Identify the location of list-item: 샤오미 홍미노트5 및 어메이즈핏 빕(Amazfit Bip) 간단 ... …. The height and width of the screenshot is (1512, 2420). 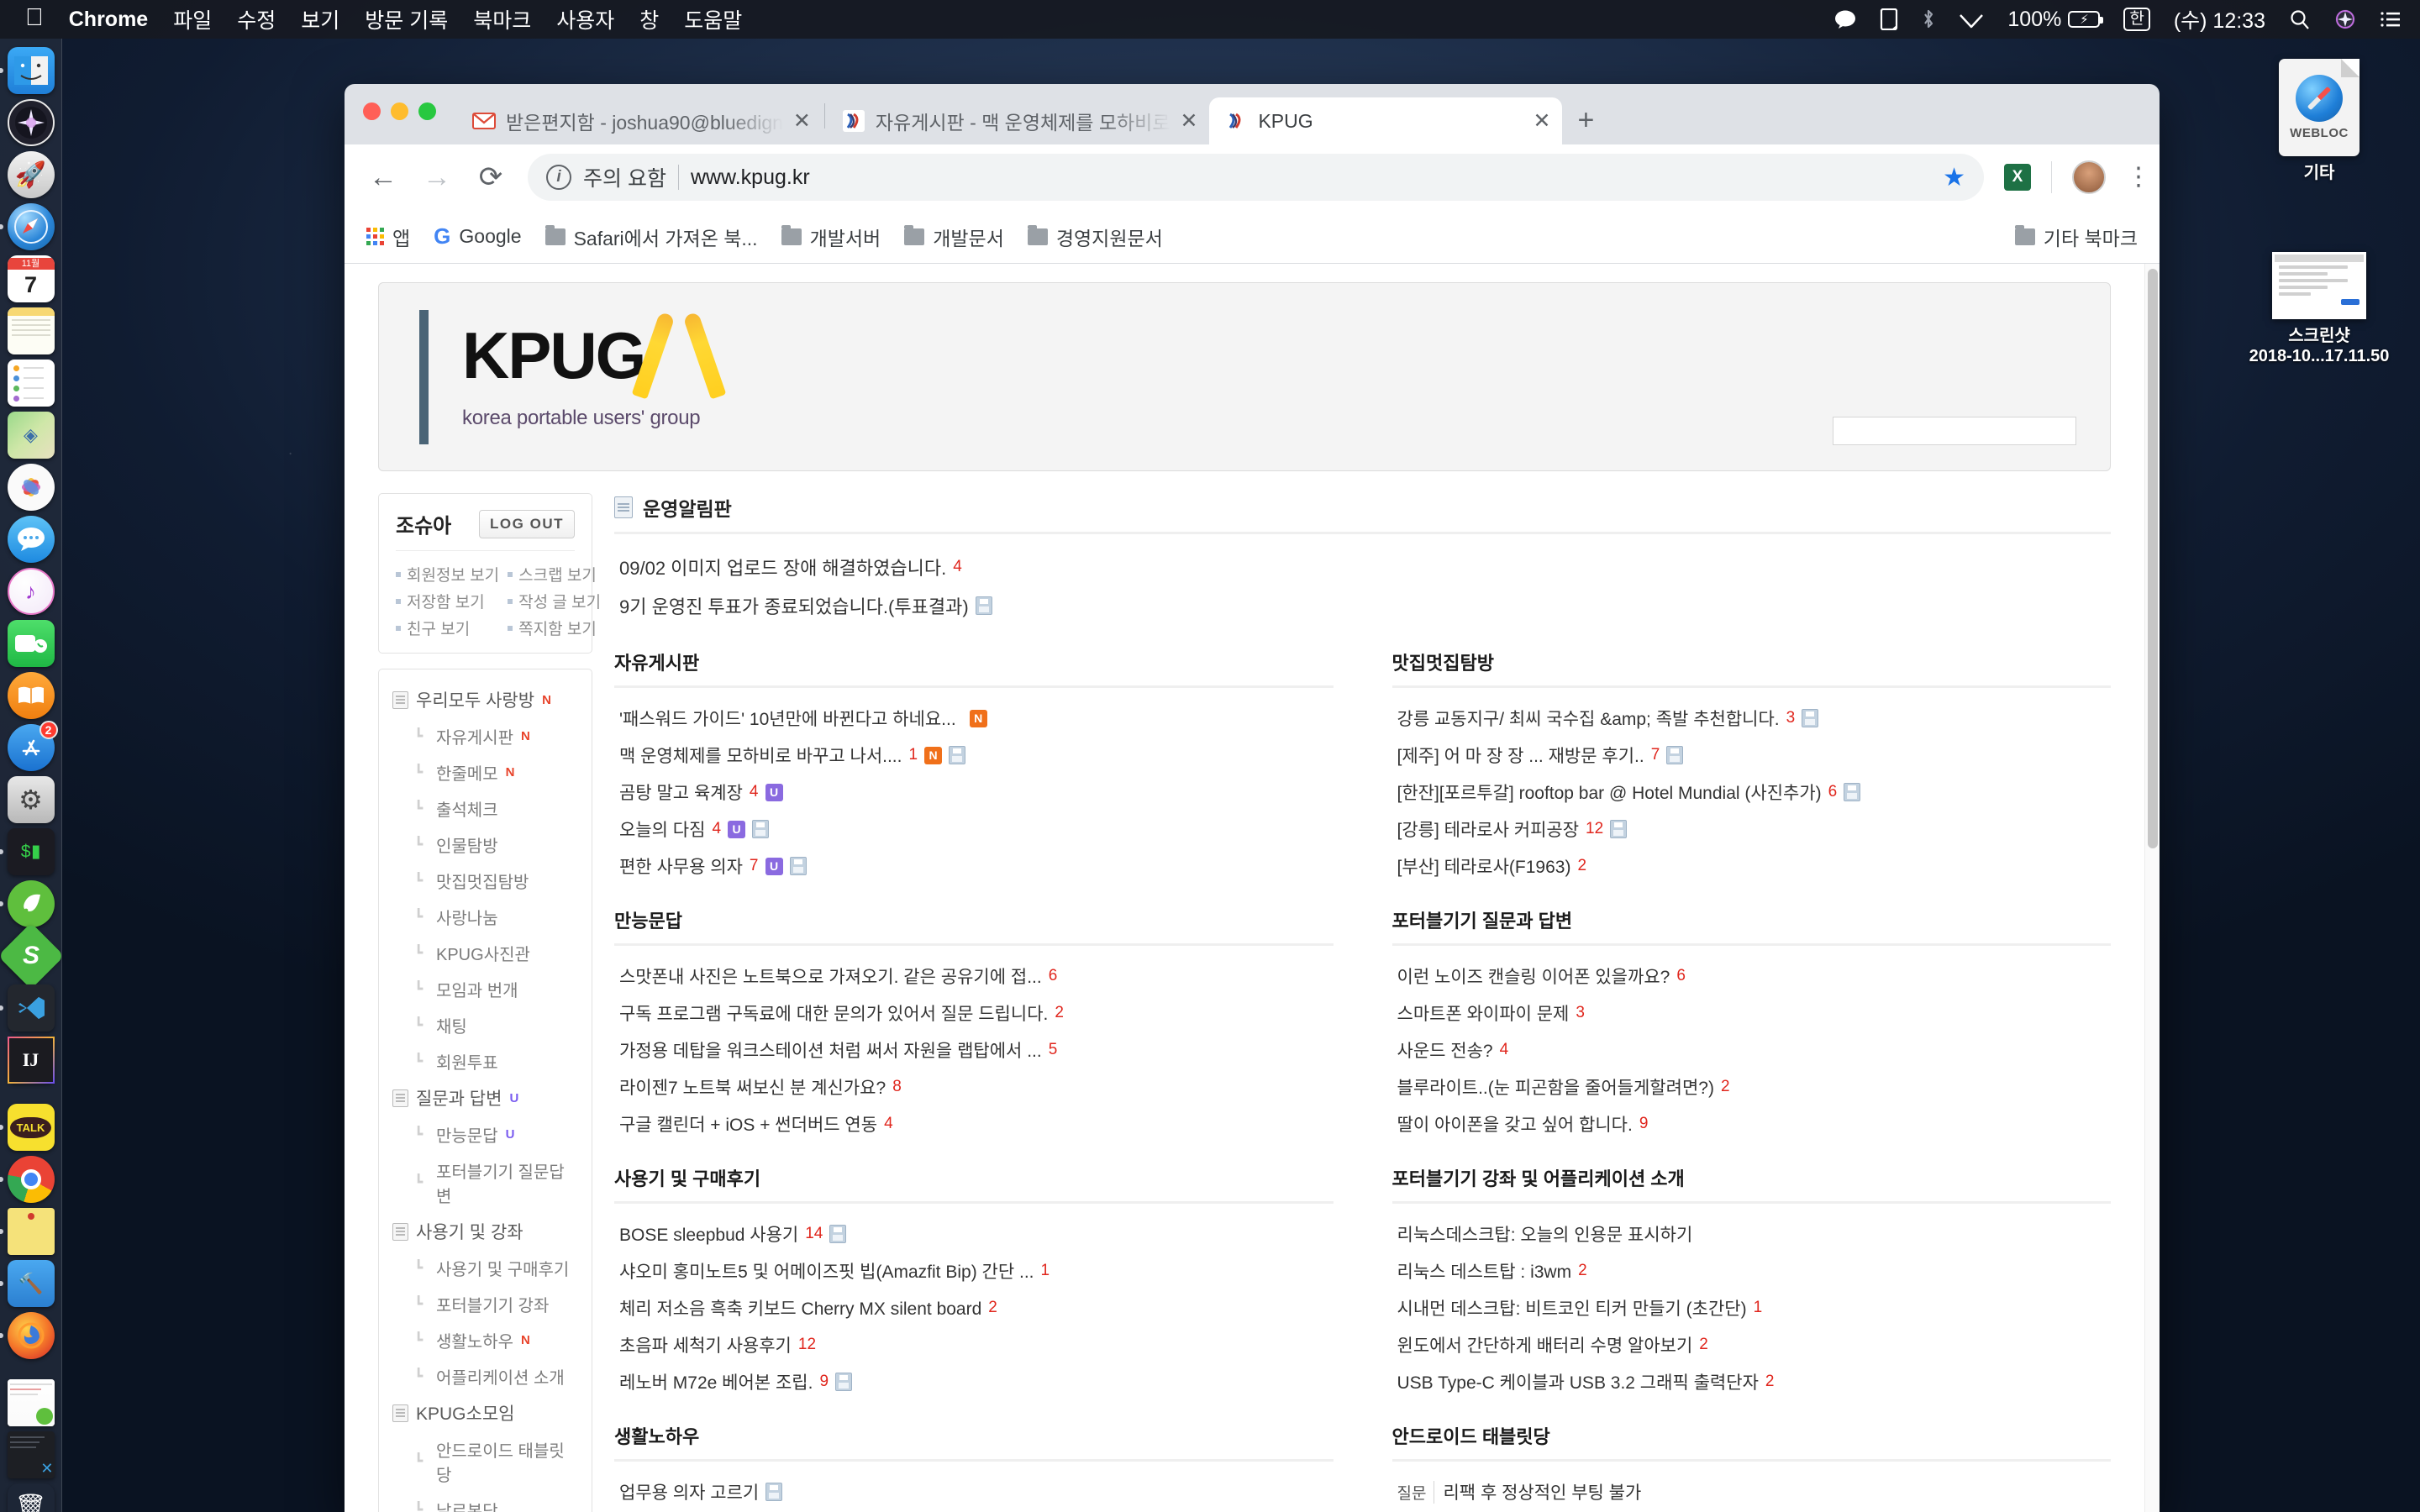
(976, 1270).